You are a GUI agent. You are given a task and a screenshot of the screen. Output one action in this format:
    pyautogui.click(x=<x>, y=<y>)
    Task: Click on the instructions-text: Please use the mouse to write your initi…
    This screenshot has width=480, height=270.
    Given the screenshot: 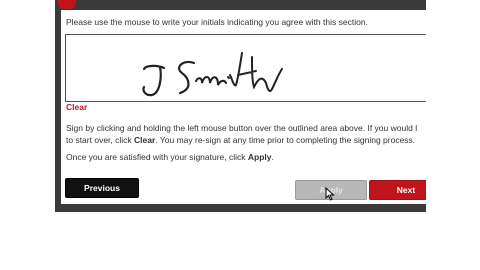 What is the action you would take?
    pyautogui.click(x=217, y=22)
    